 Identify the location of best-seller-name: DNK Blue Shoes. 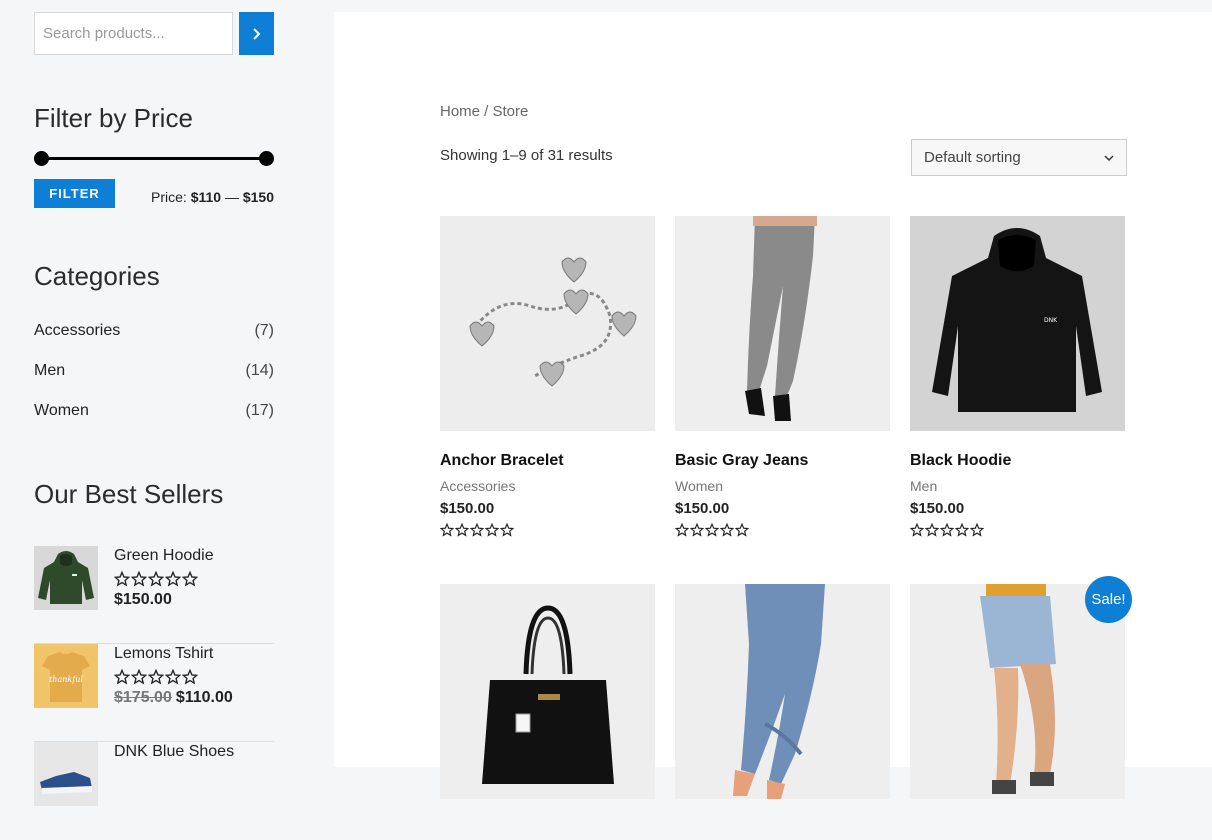
(174, 752).